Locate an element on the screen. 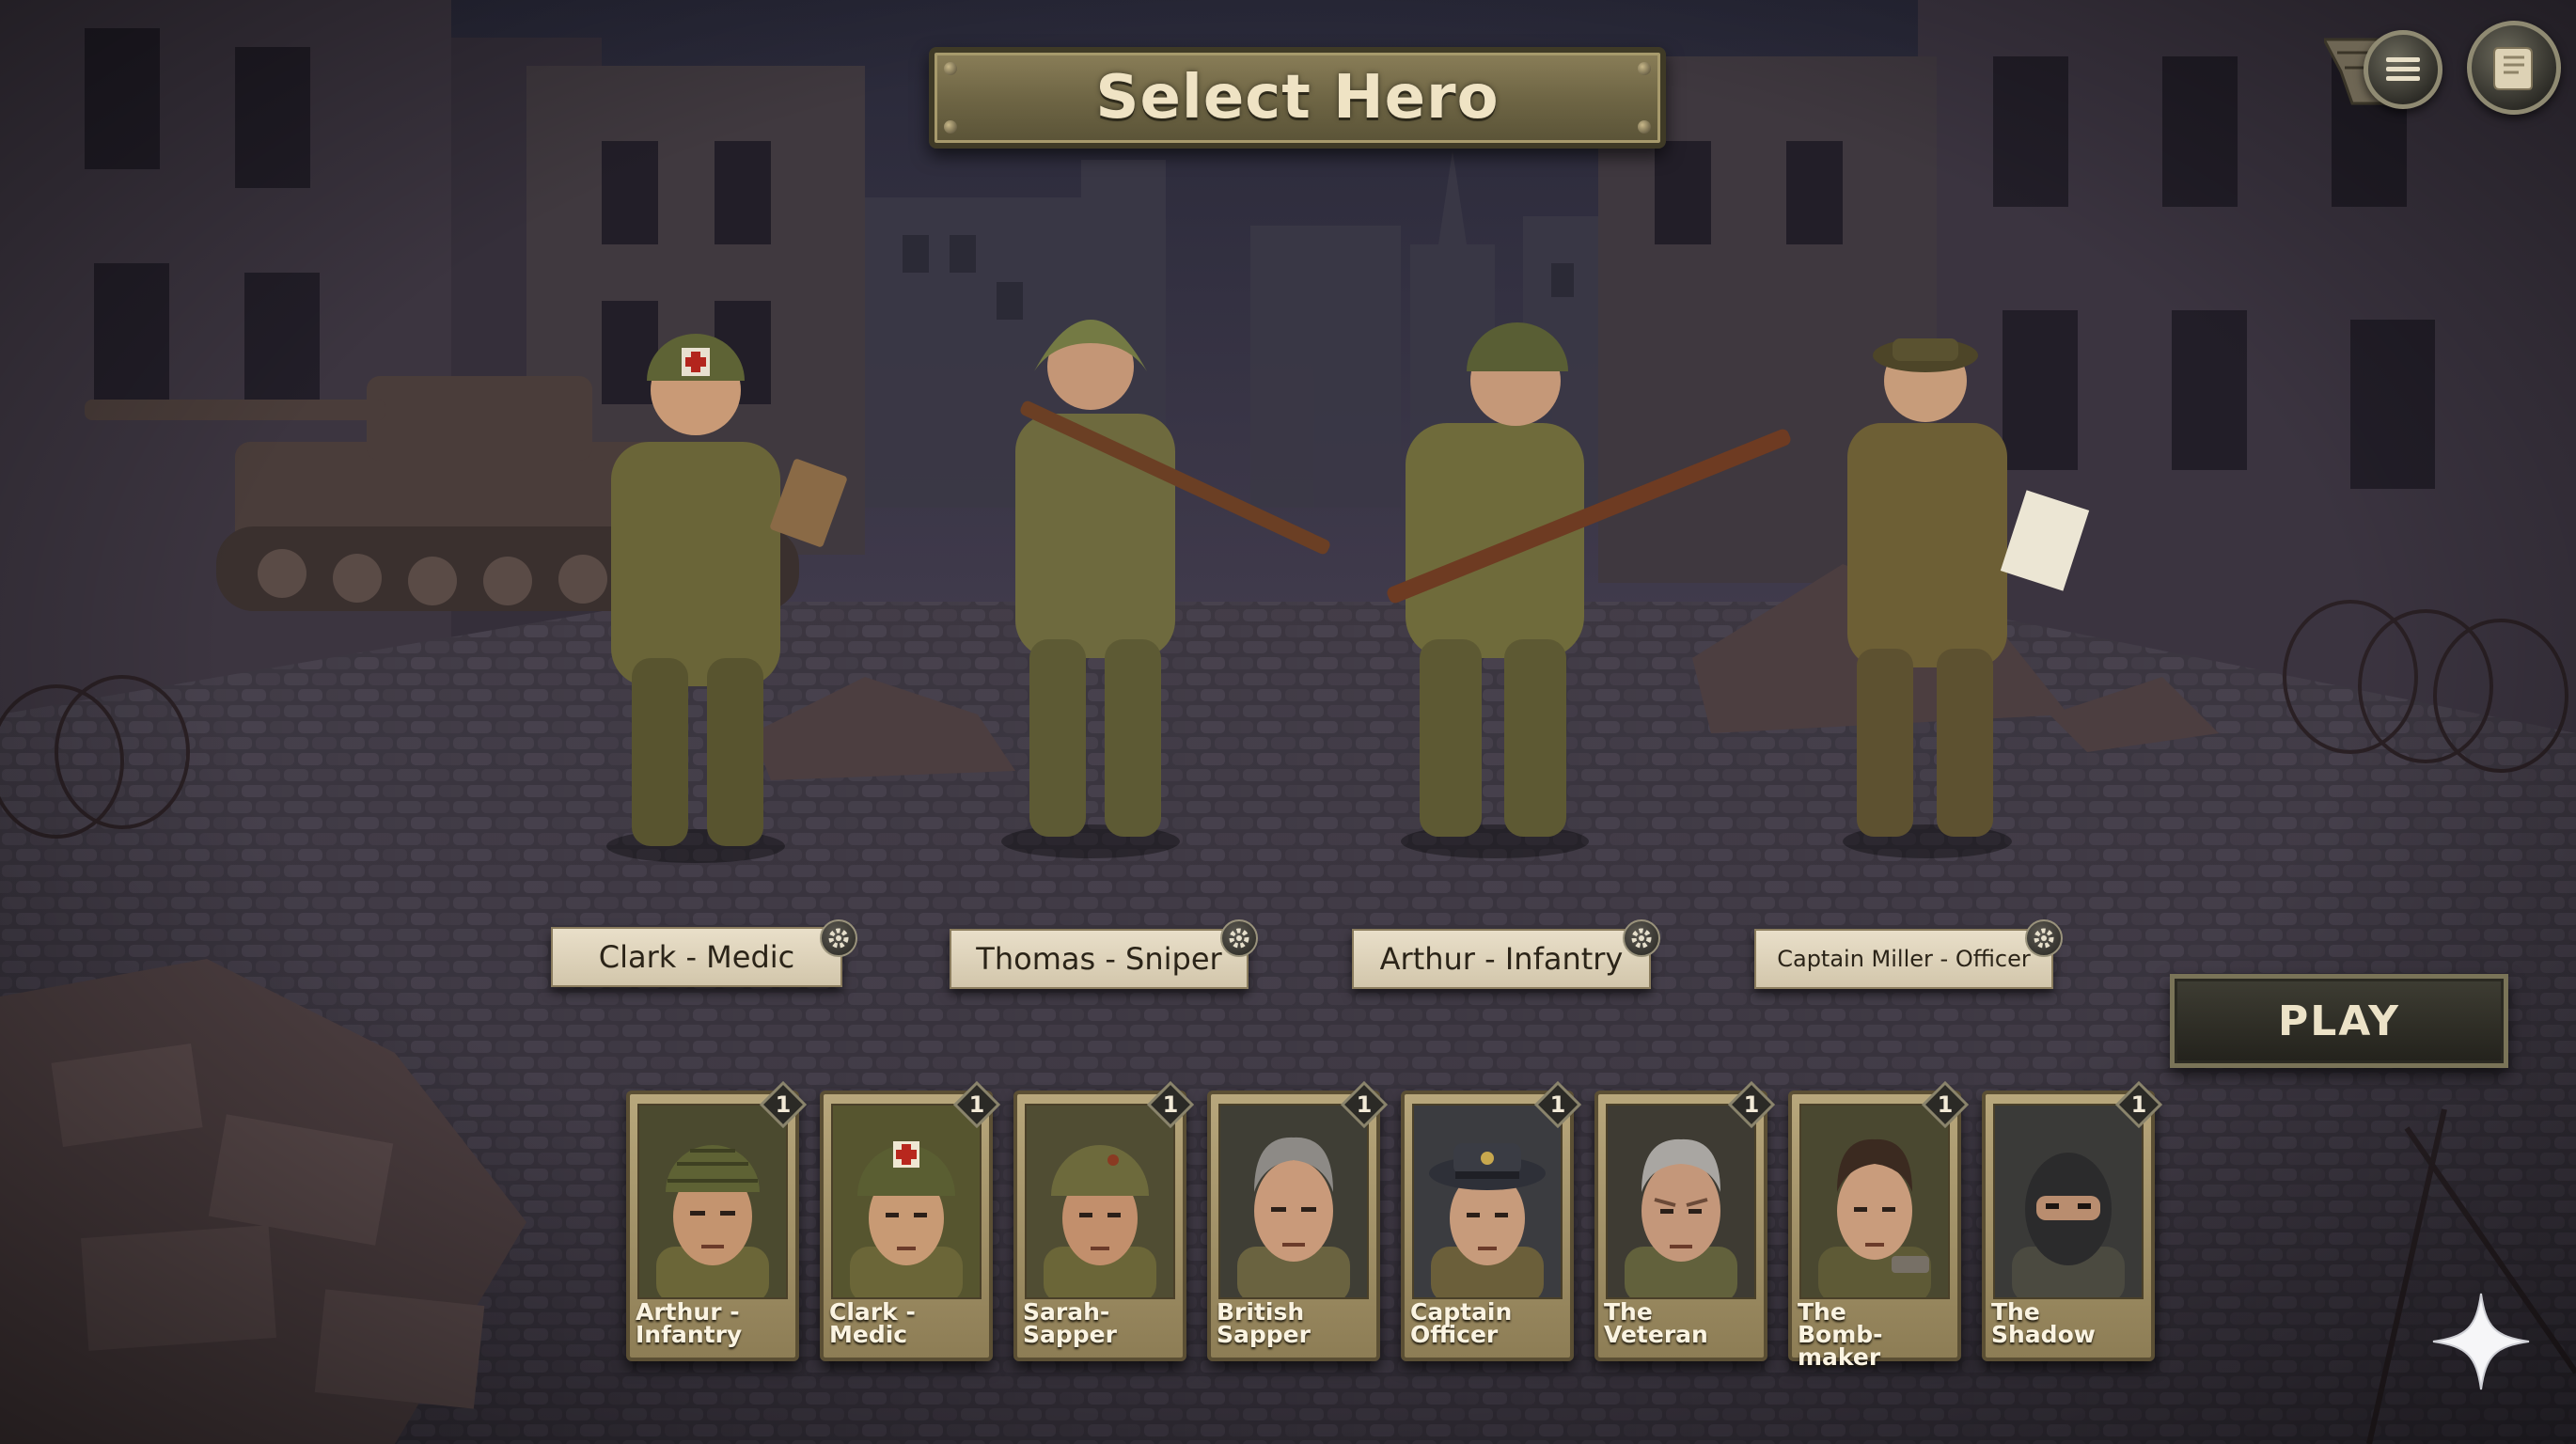  portrait-bare-old is located at coordinates (1681, 1201).